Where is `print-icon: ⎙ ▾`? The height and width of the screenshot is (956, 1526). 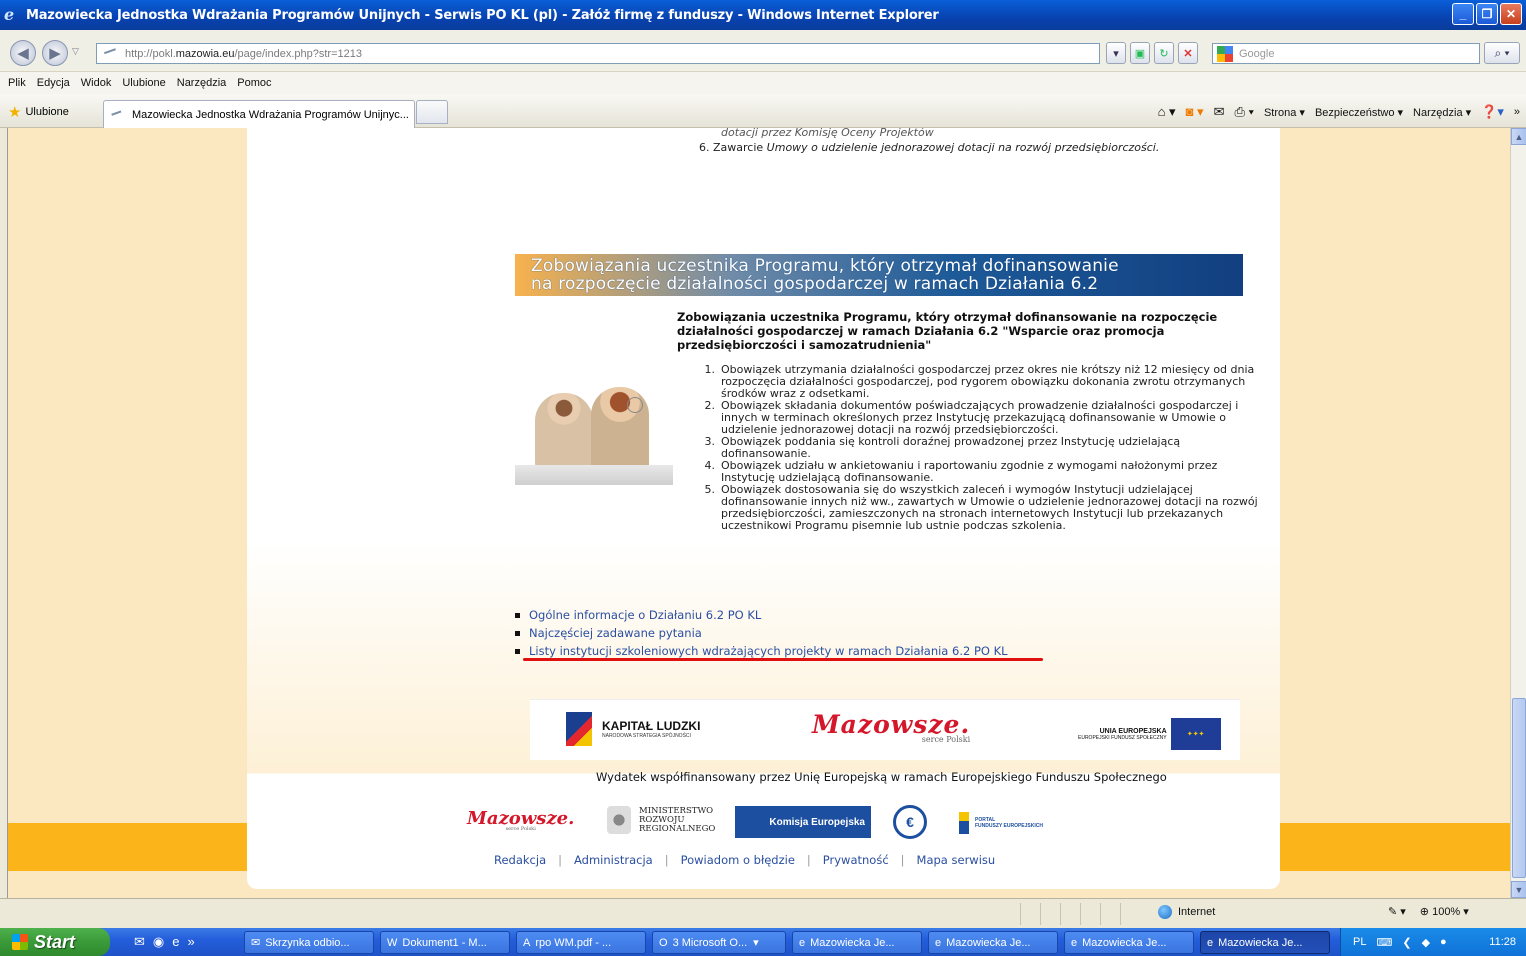 print-icon: ⎙ ▾ is located at coordinates (1243, 112).